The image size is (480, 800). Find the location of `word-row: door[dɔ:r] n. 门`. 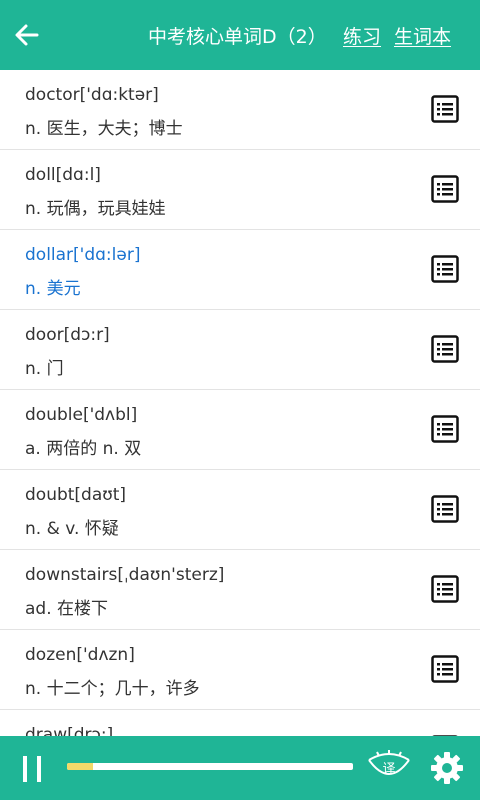

word-row: door[dɔ:r] n. 门 is located at coordinates (240, 350).